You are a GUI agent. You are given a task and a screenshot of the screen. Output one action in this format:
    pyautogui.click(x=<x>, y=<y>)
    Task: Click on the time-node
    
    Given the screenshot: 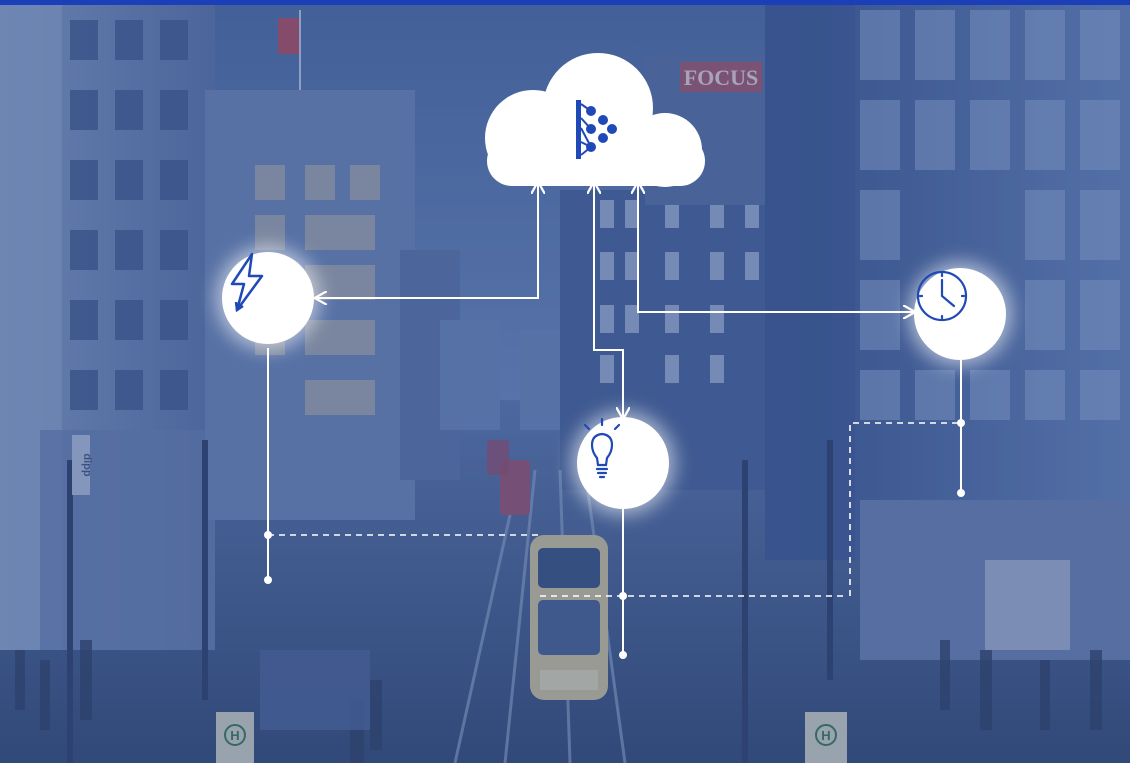 What is the action you would take?
    pyautogui.click(x=960, y=314)
    